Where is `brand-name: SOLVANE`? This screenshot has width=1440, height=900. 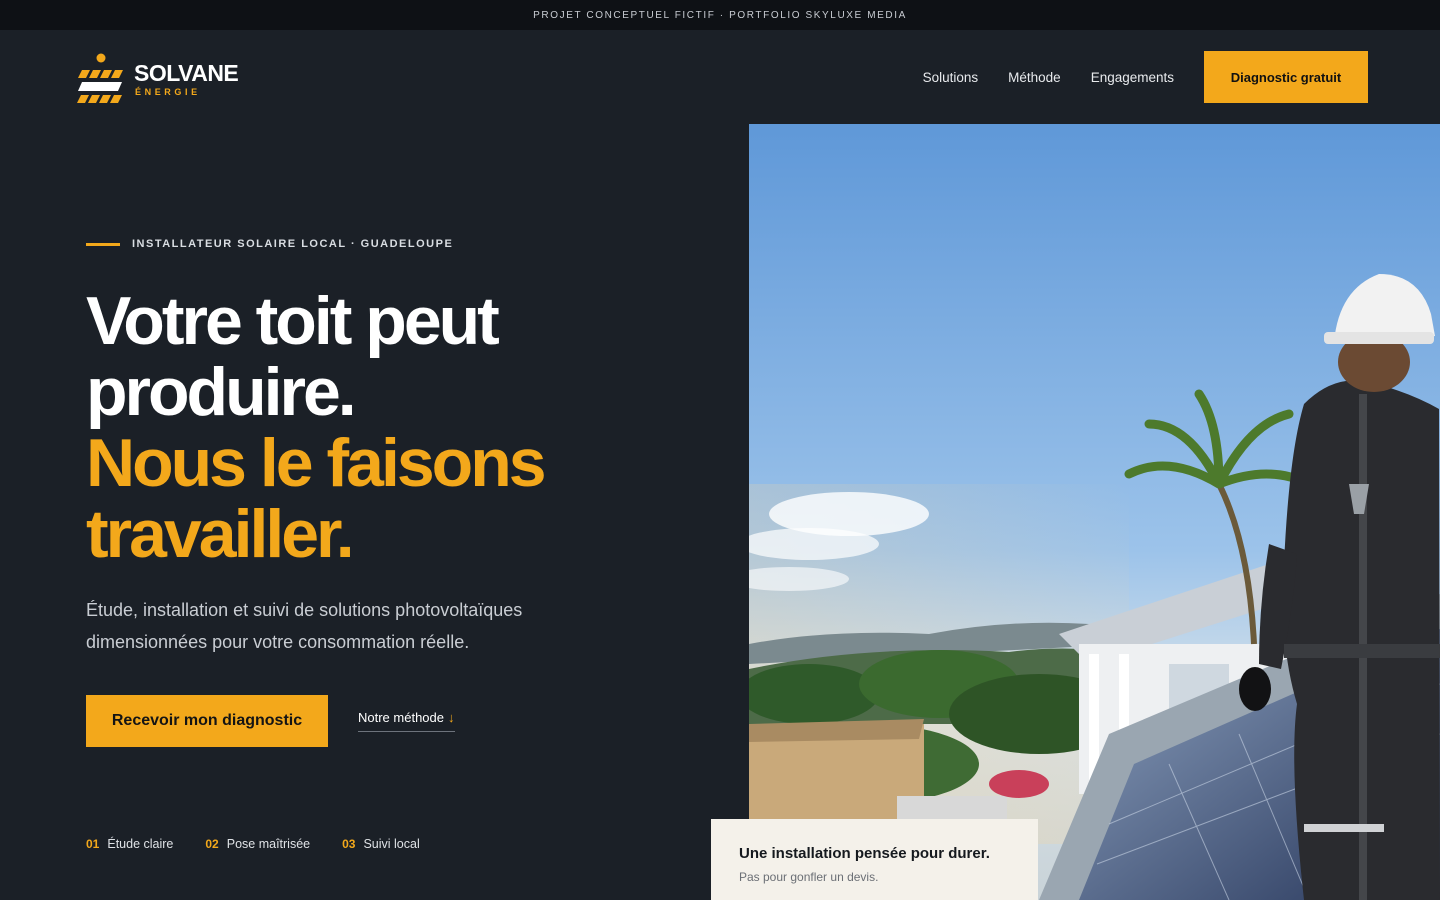 brand-name: SOLVANE is located at coordinates (186, 73).